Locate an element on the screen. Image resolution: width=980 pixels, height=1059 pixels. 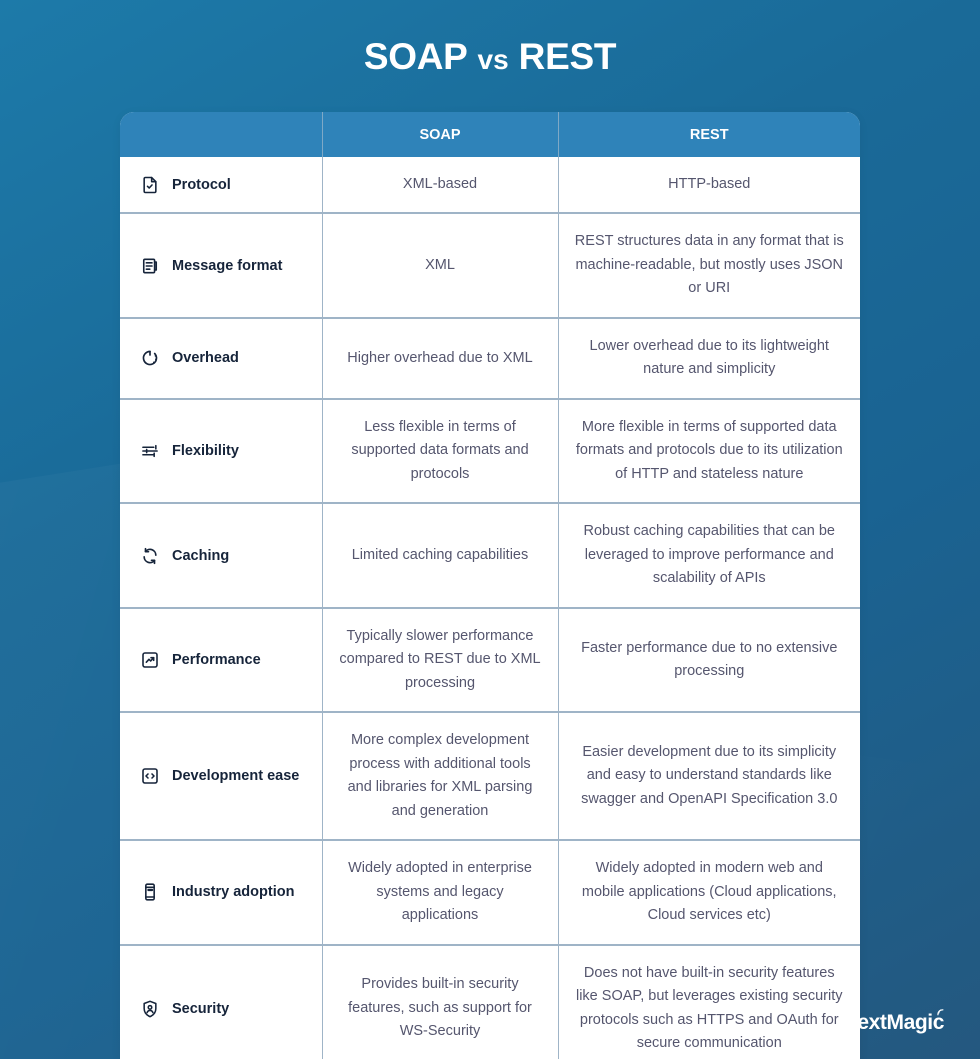
document-check-icon is located at coordinates (150, 185).